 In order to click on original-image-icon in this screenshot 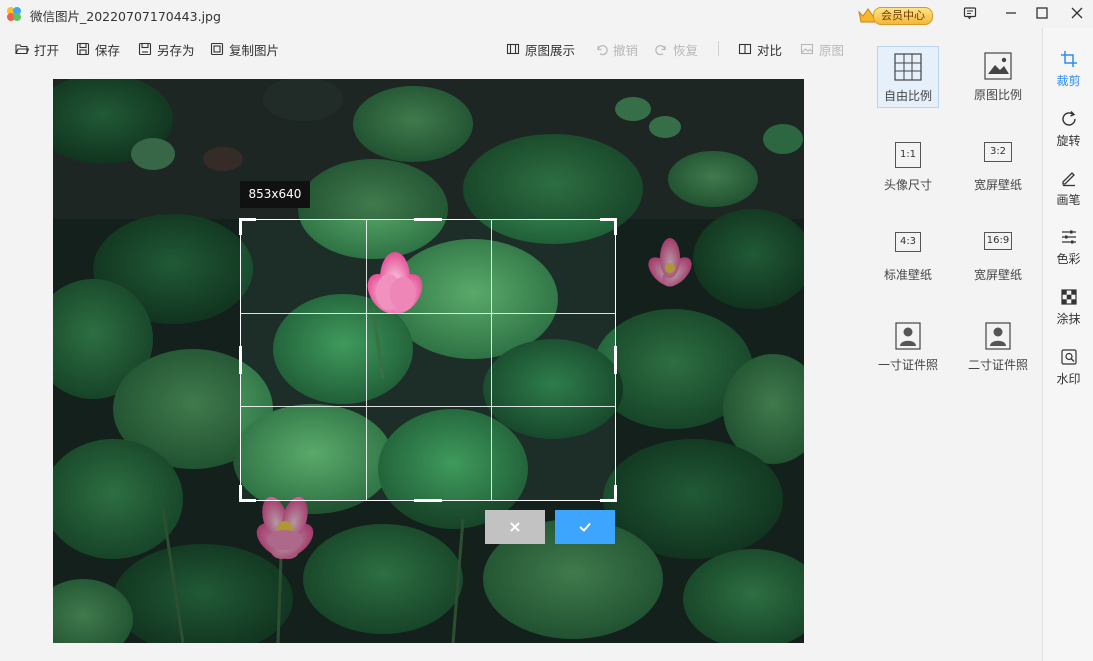, I will do `click(807, 49)`.